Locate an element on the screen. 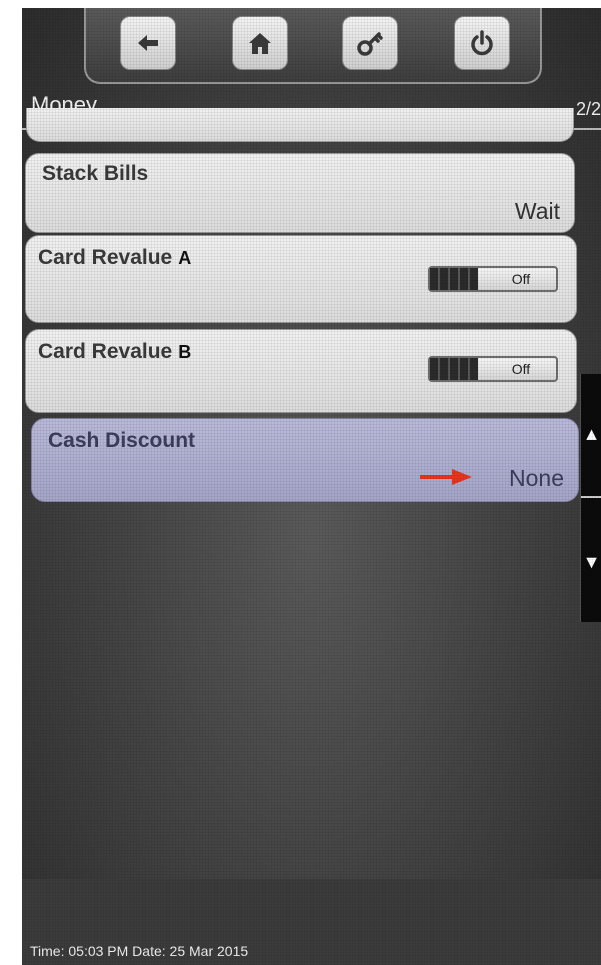 The image size is (601, 965). home-button is located at coordinates (260, 43).